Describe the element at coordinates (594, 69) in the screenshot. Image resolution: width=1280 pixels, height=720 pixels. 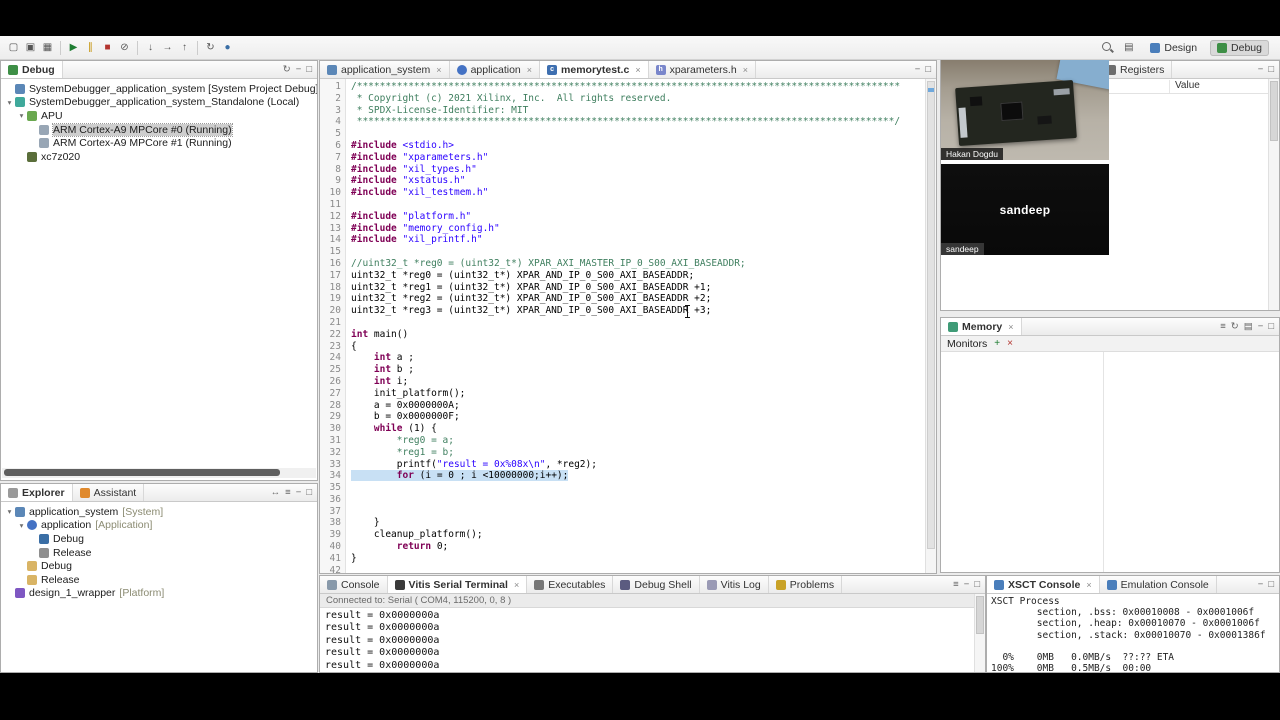
I see `editor-tab-memorytest-c: c memorytest.c ×` at that location.